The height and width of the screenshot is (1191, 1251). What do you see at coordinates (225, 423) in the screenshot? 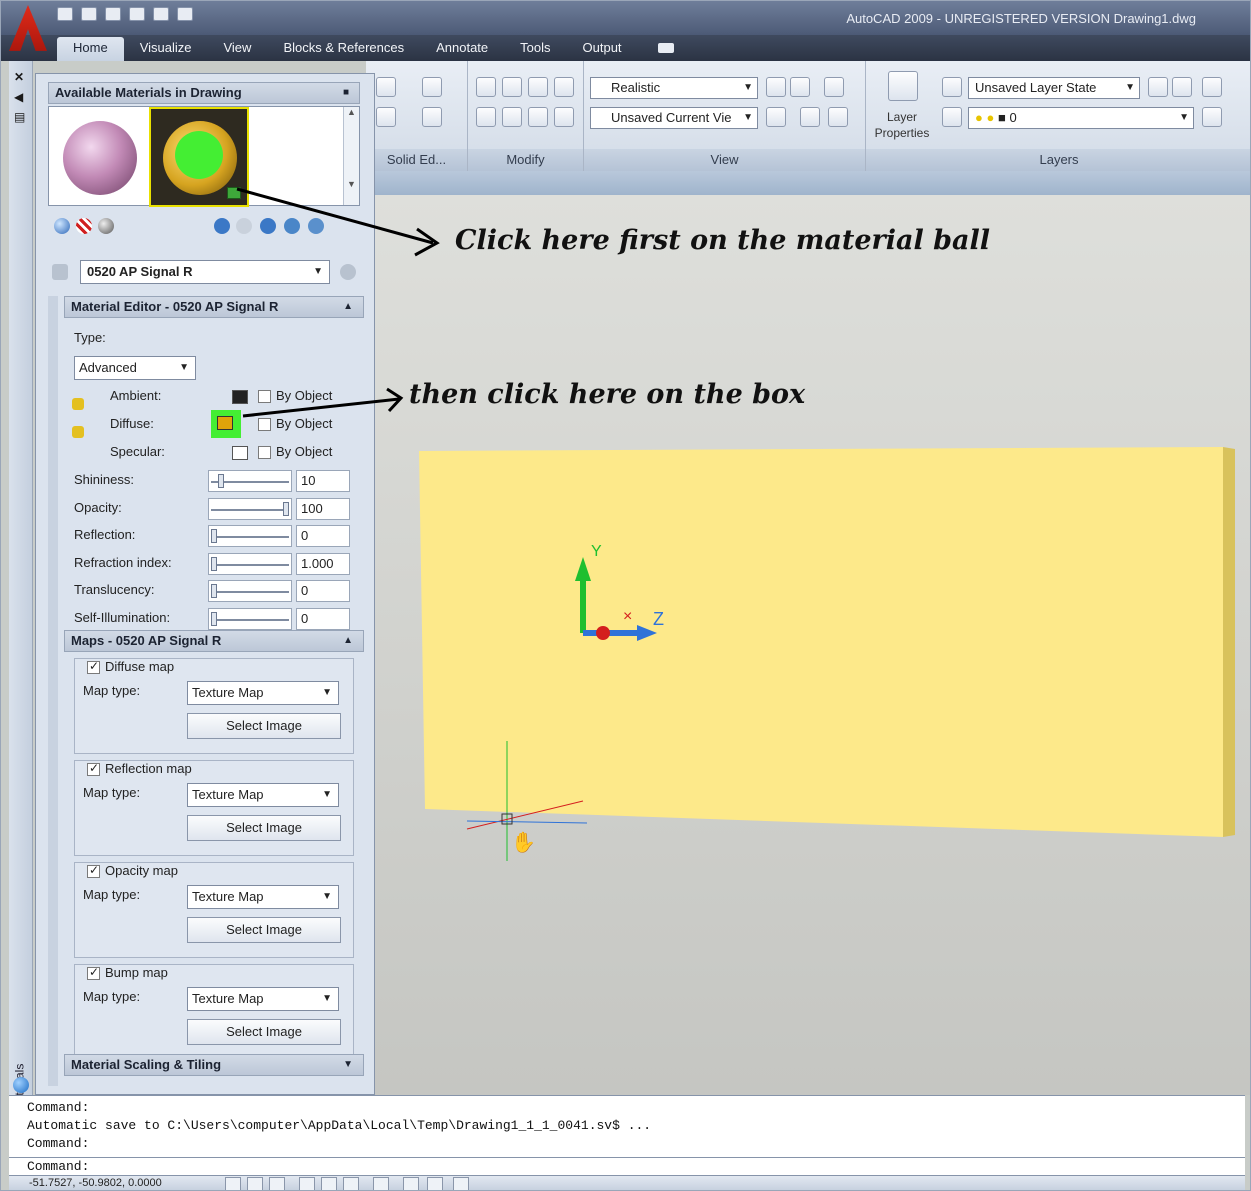
I see `diffuse-color-box` at bounding box center [225, 423].